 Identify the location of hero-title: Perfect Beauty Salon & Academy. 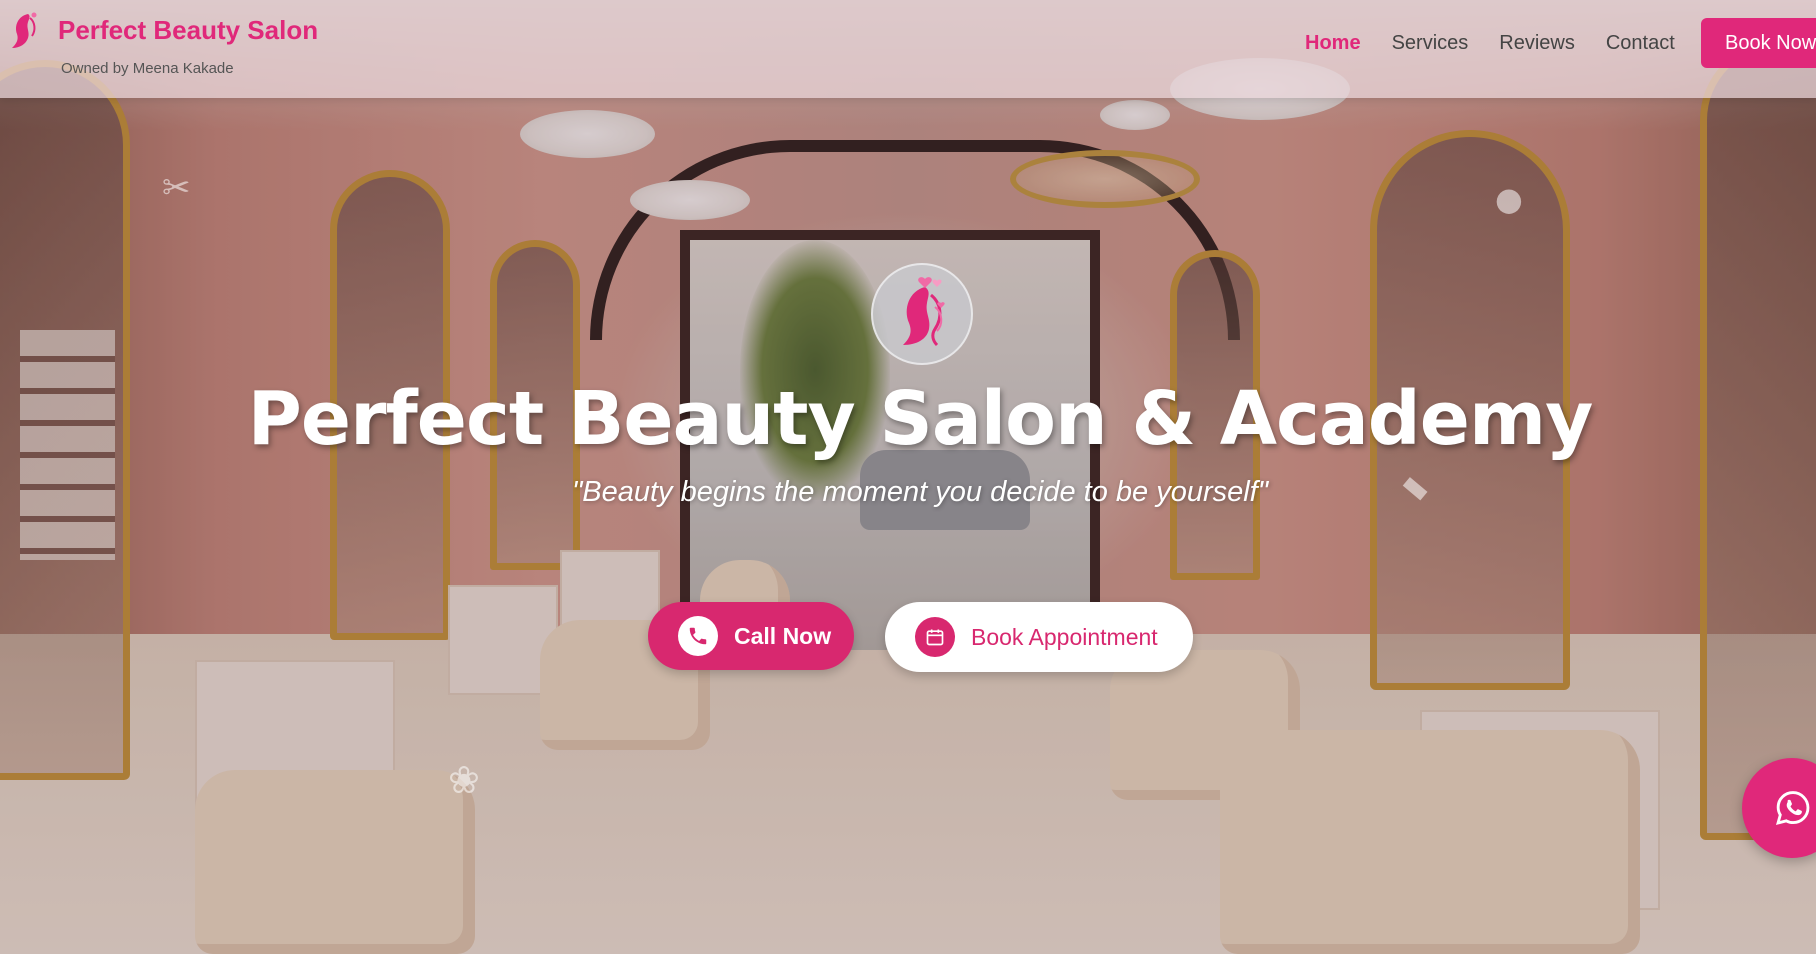
(920, 419).